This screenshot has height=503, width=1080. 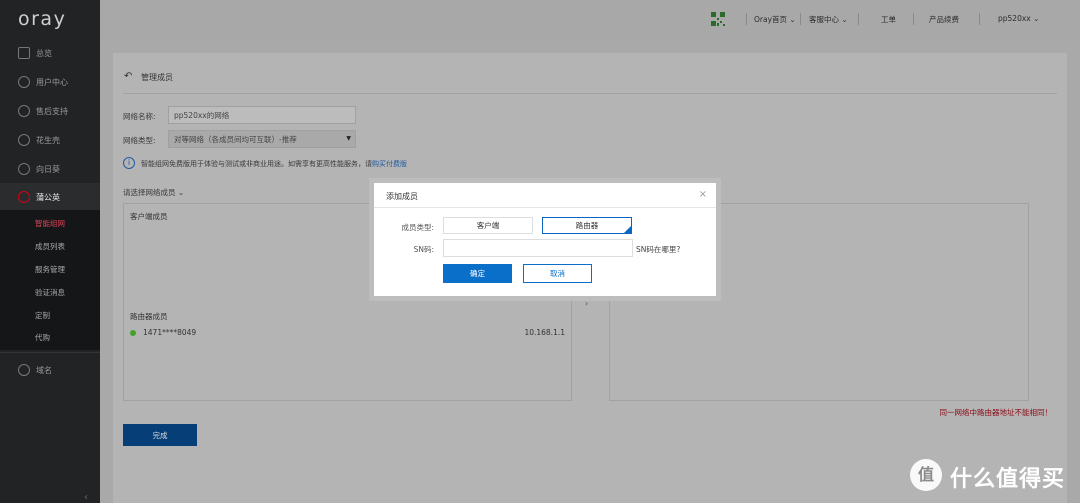 I want to click on sidebar-item-label: 花生壳, so click(x=48, y=140).